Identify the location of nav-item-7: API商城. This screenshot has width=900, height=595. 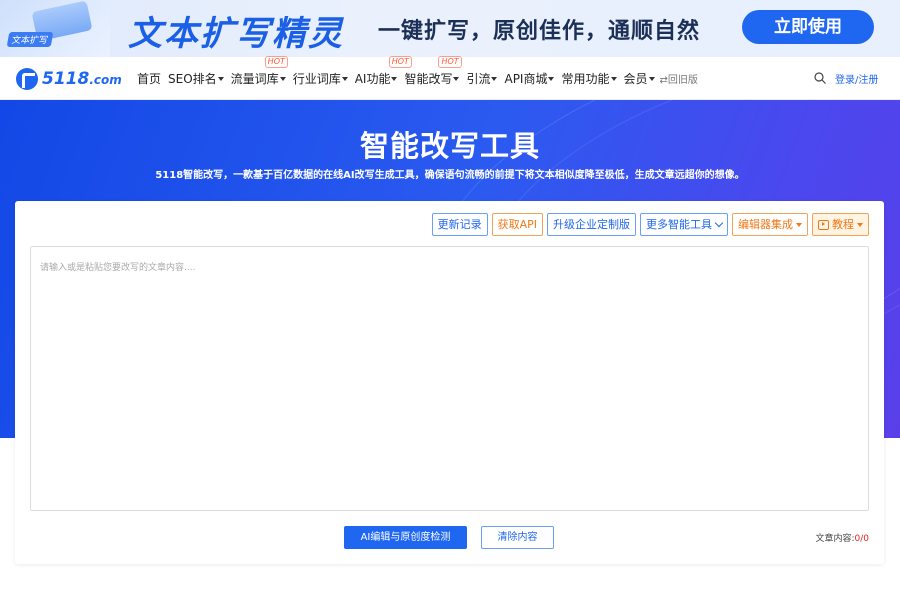
(529, 78).